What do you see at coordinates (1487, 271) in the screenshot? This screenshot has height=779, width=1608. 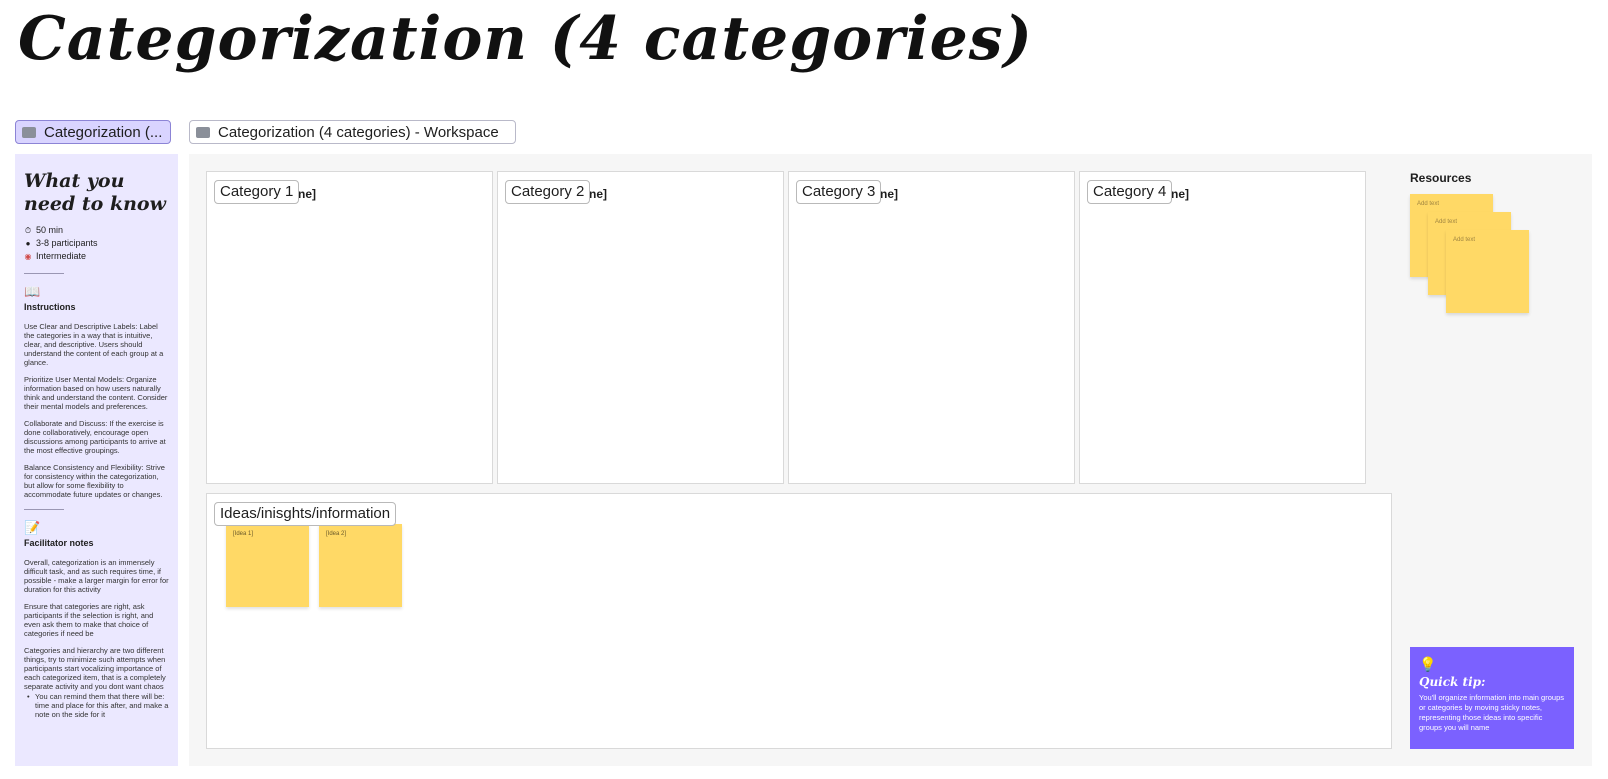 I see `resource-sticky-note: Add text` at bounding box center [1487, 271].